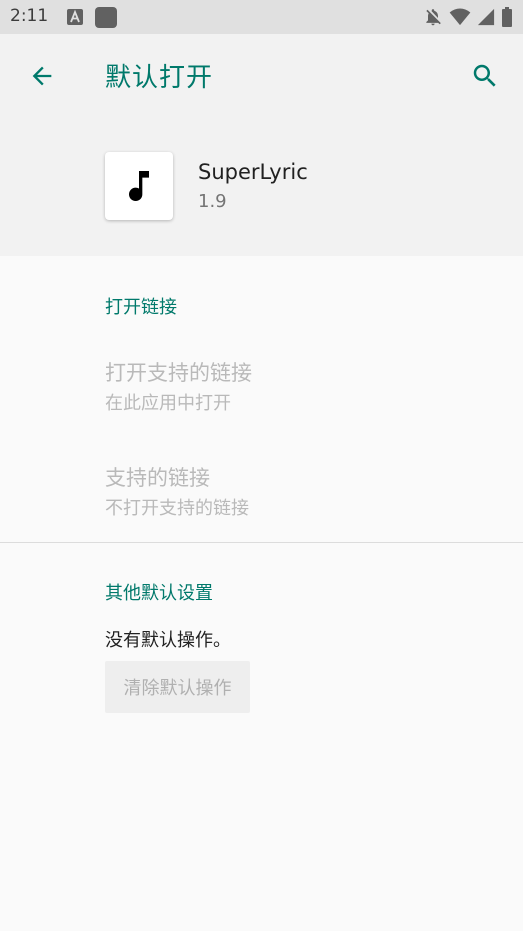 The height and width of the screenshot is (931, 523). What do you see at coordinates (106, 17) in the screenshot?
I see `app-notification-icon` at bounding box center [106, 17].